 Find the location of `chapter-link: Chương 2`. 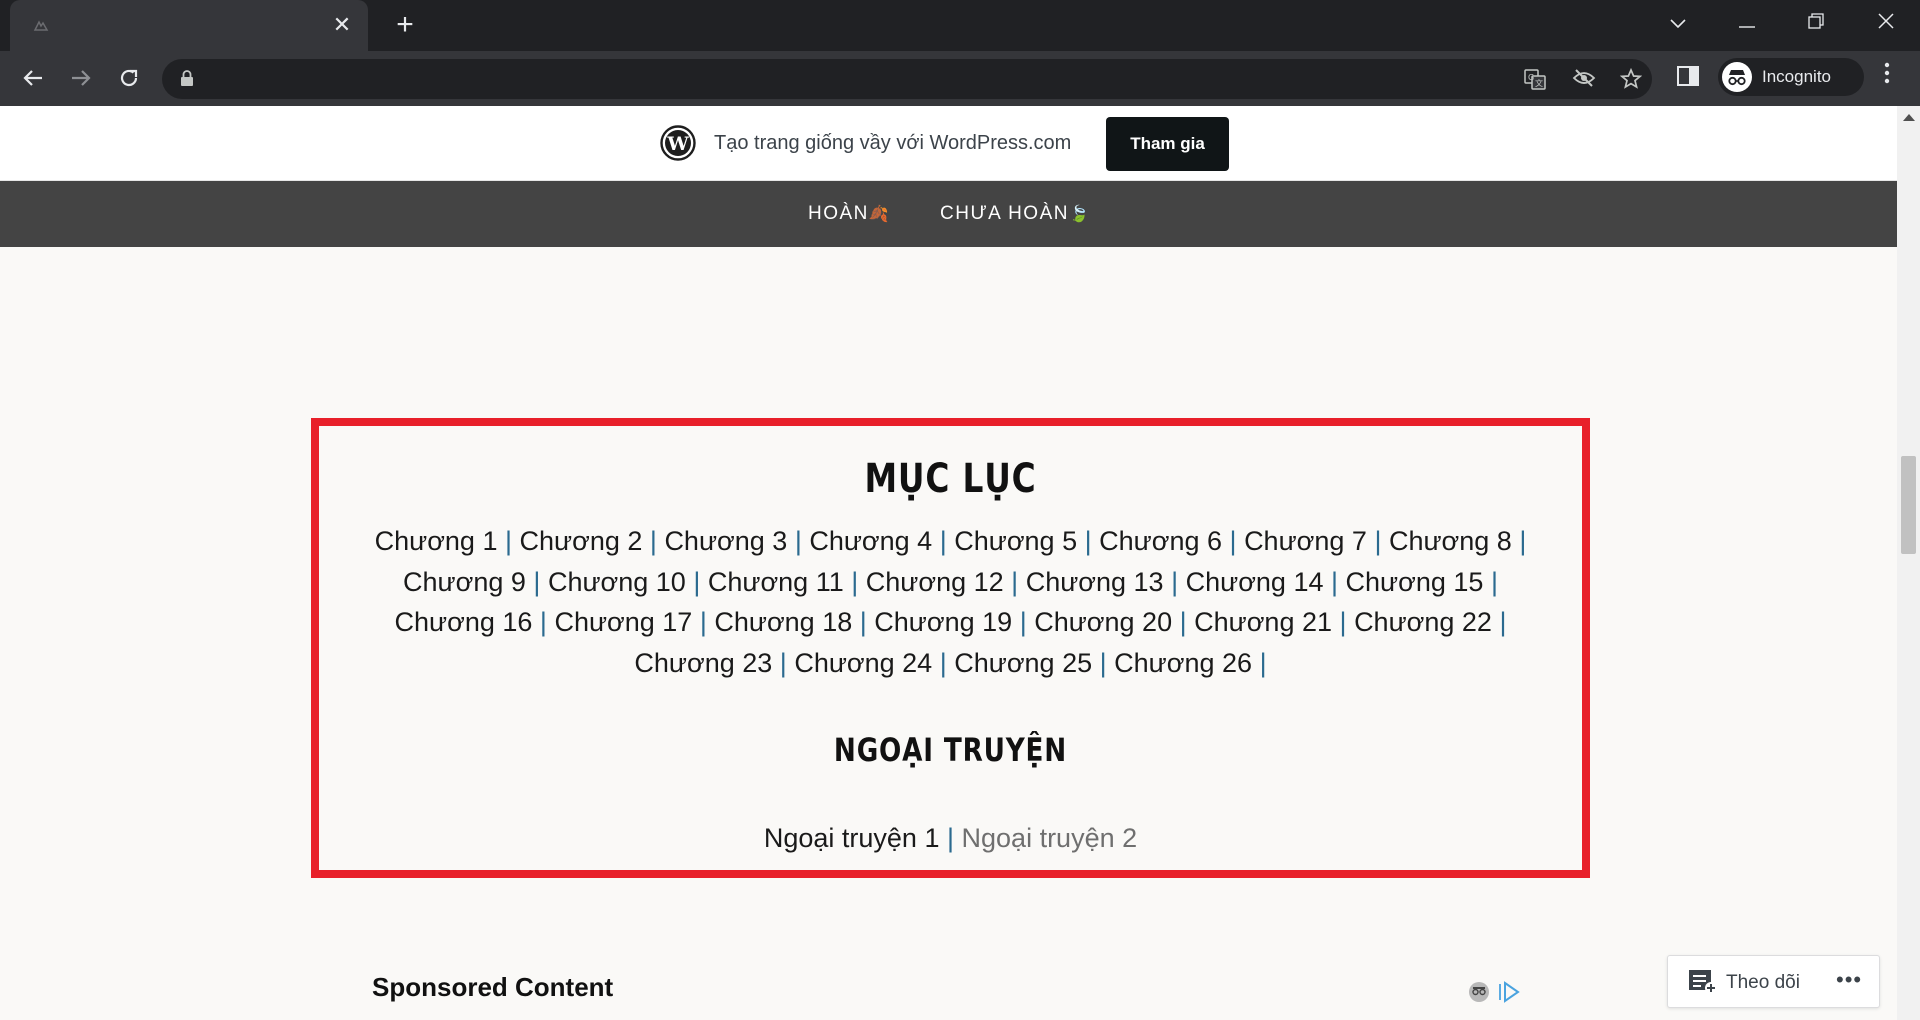

chapter-link: Chương 2 is located at coordinates (581, 541).